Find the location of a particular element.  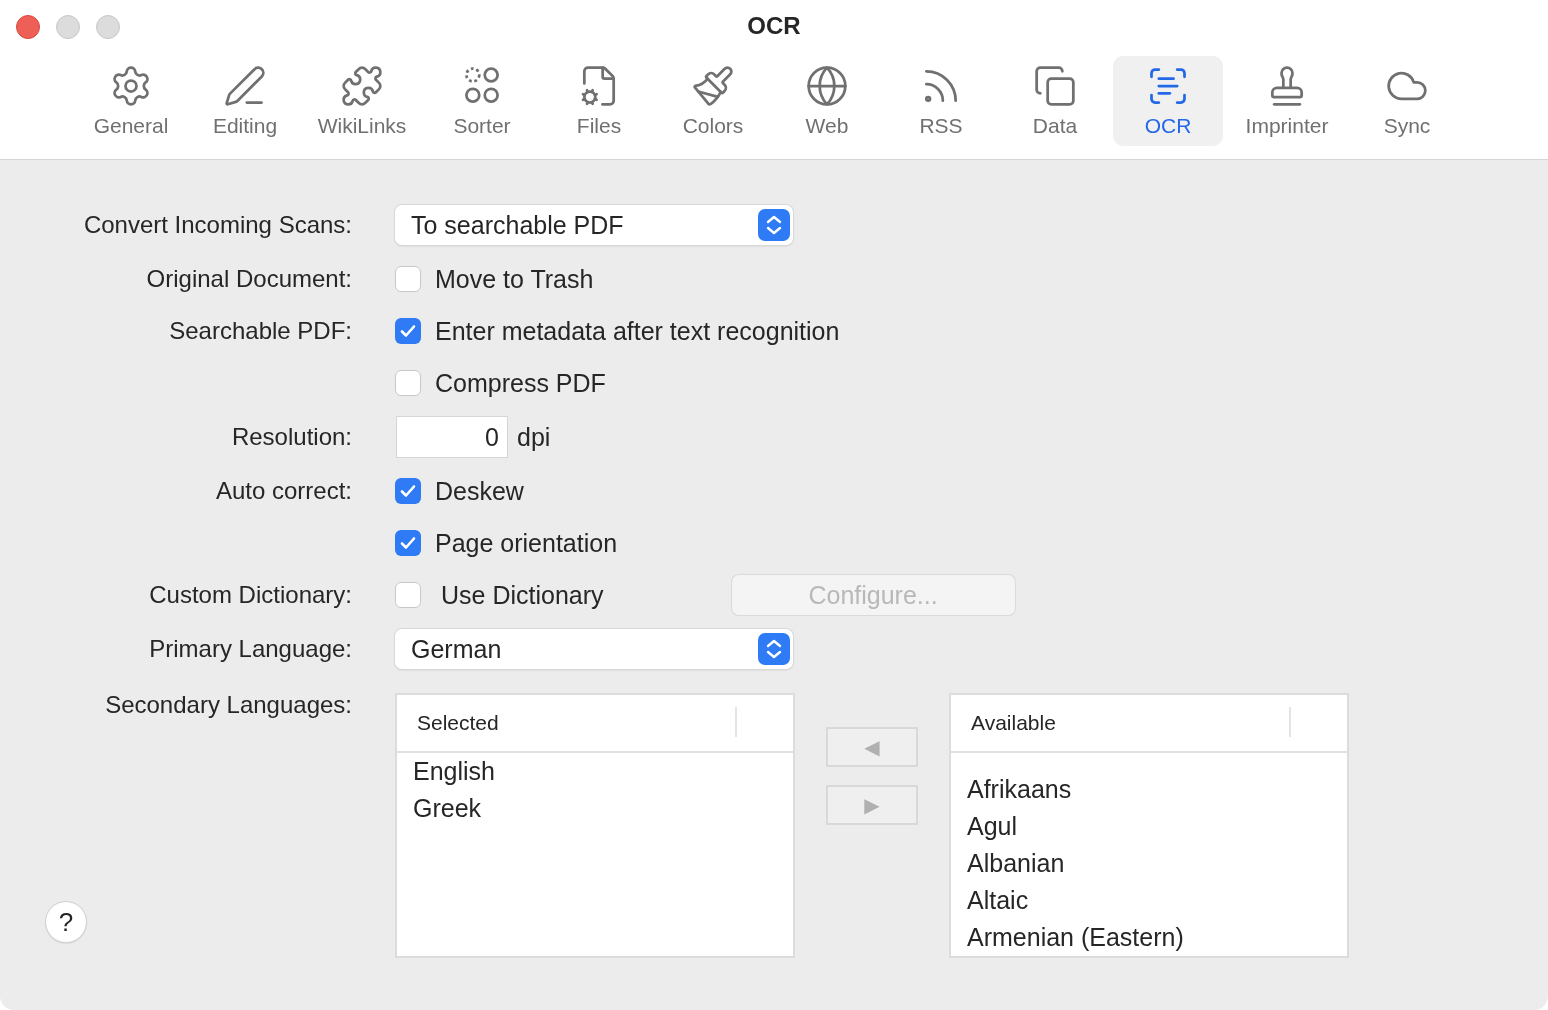

pencil-icon is located at coordinates (245, 86).